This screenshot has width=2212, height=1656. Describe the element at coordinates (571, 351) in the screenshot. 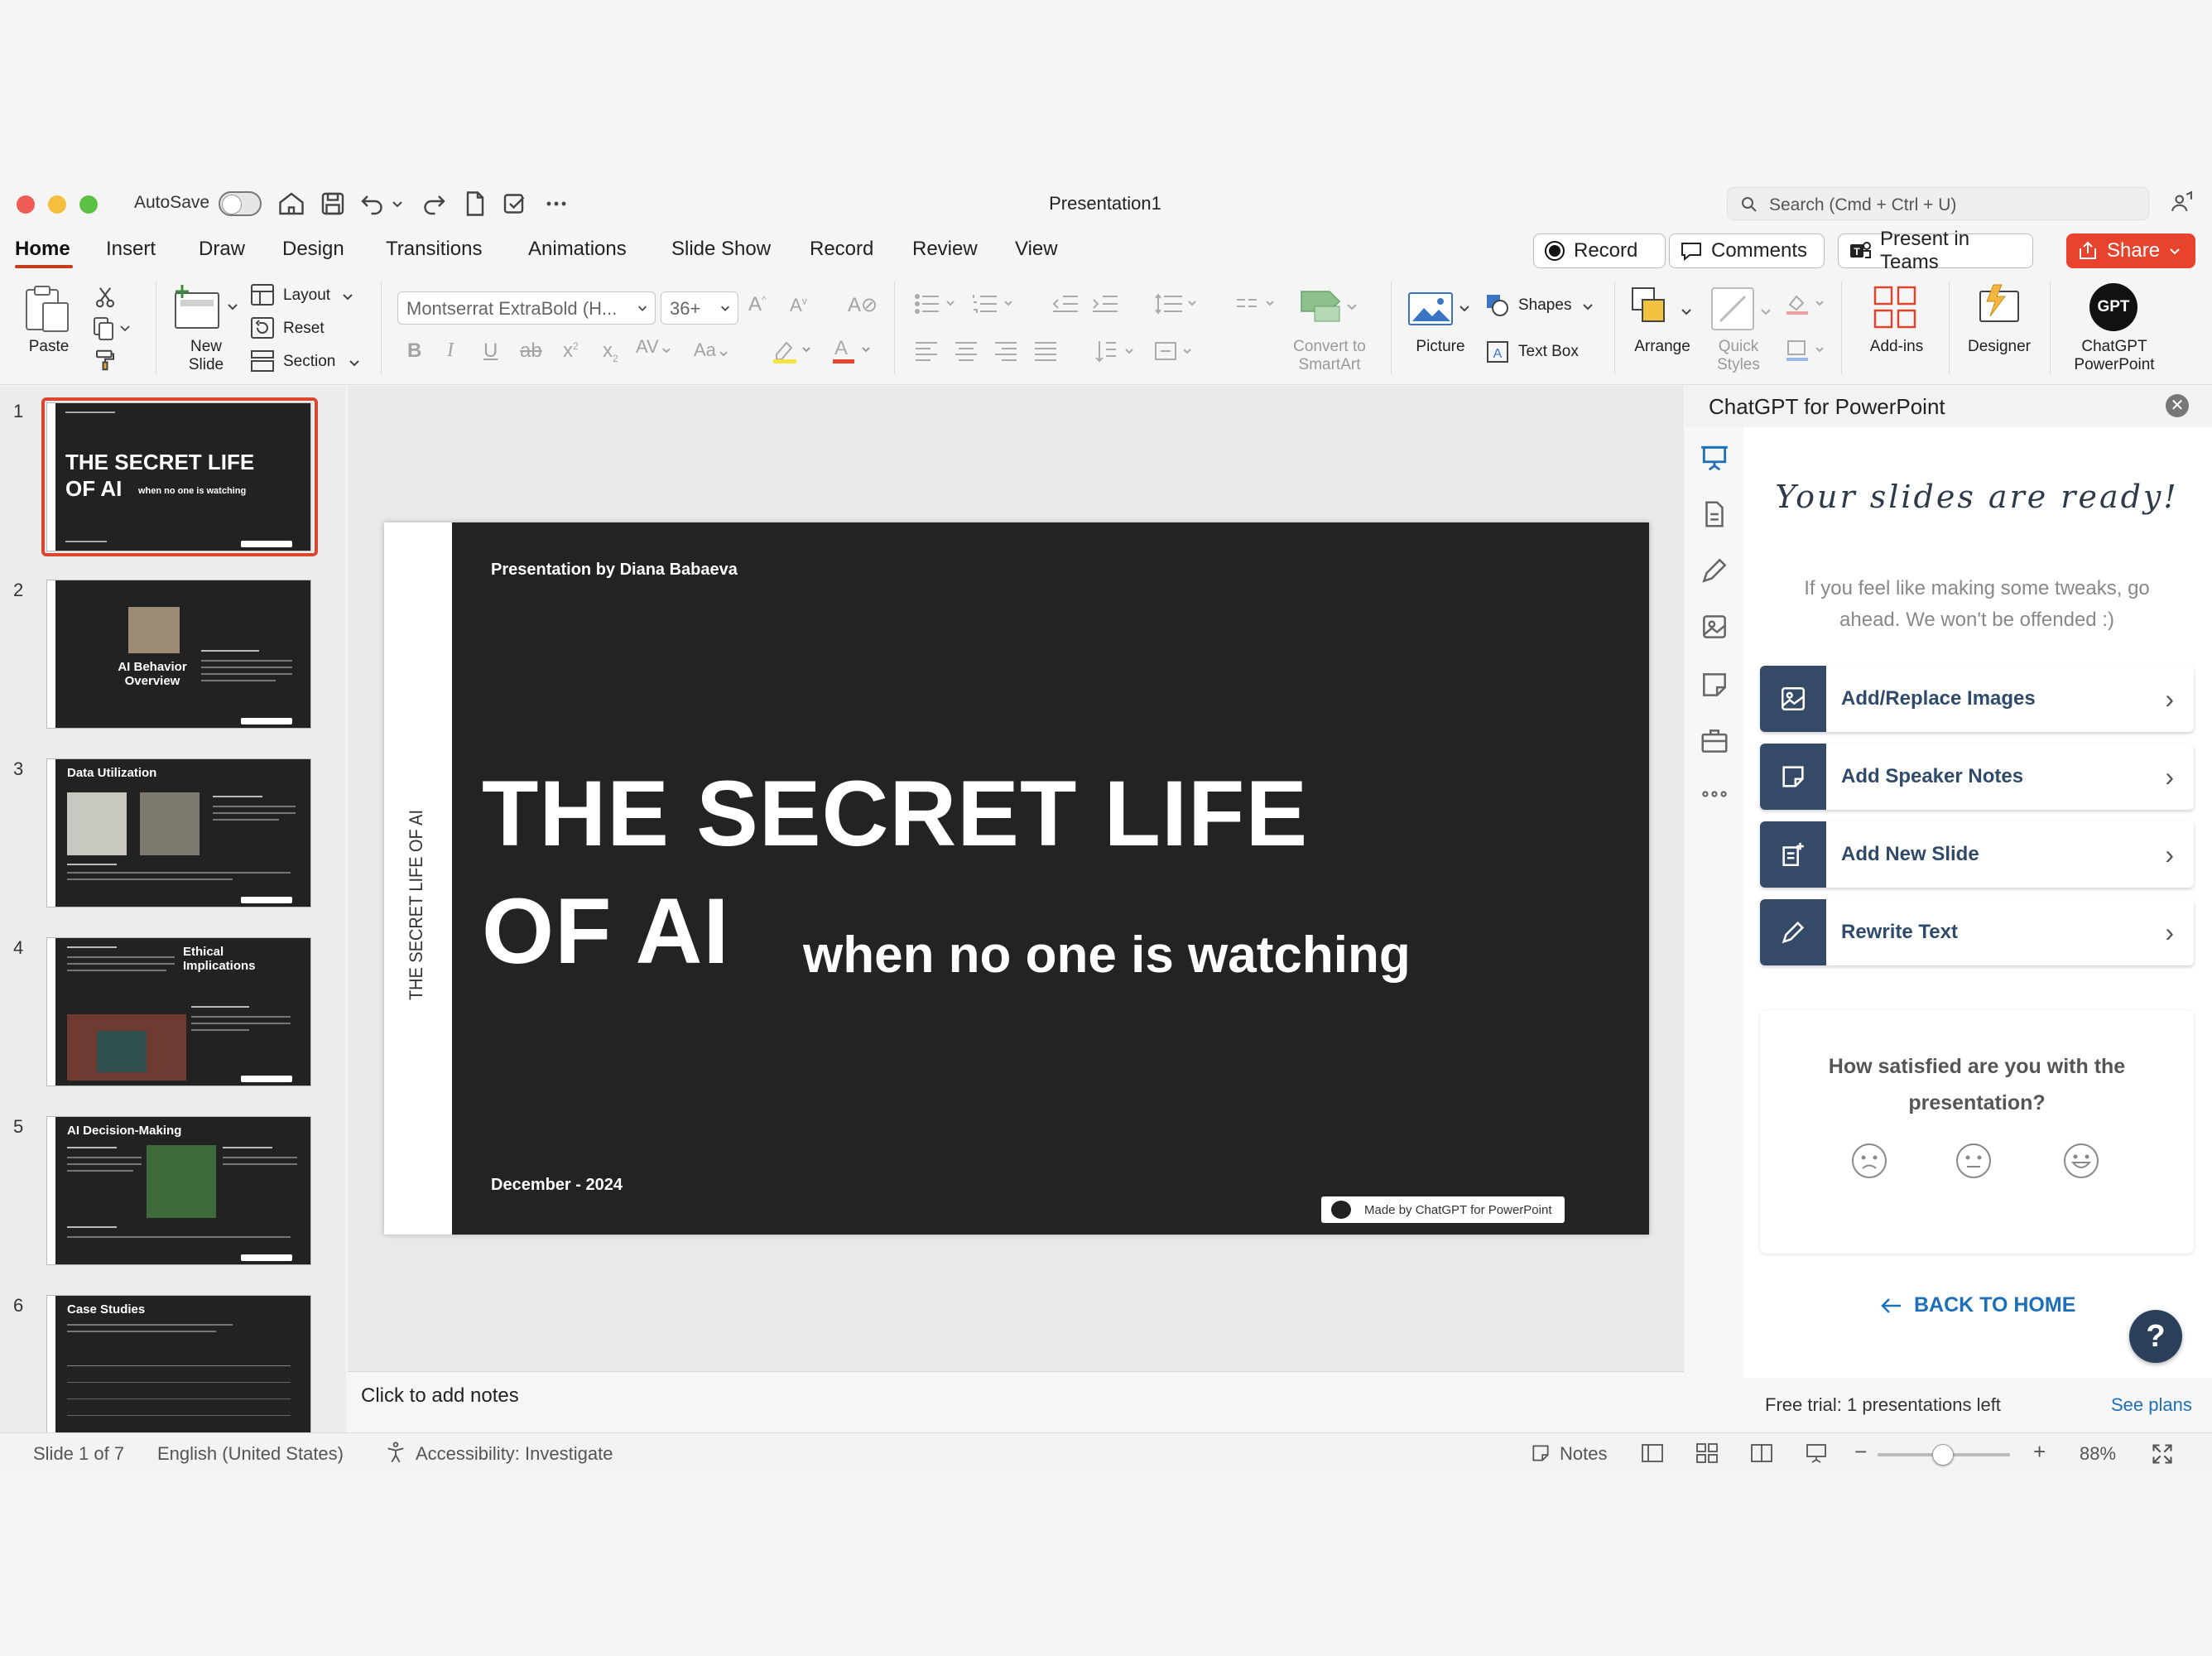

I see `superscript-icon: x2` at that location.